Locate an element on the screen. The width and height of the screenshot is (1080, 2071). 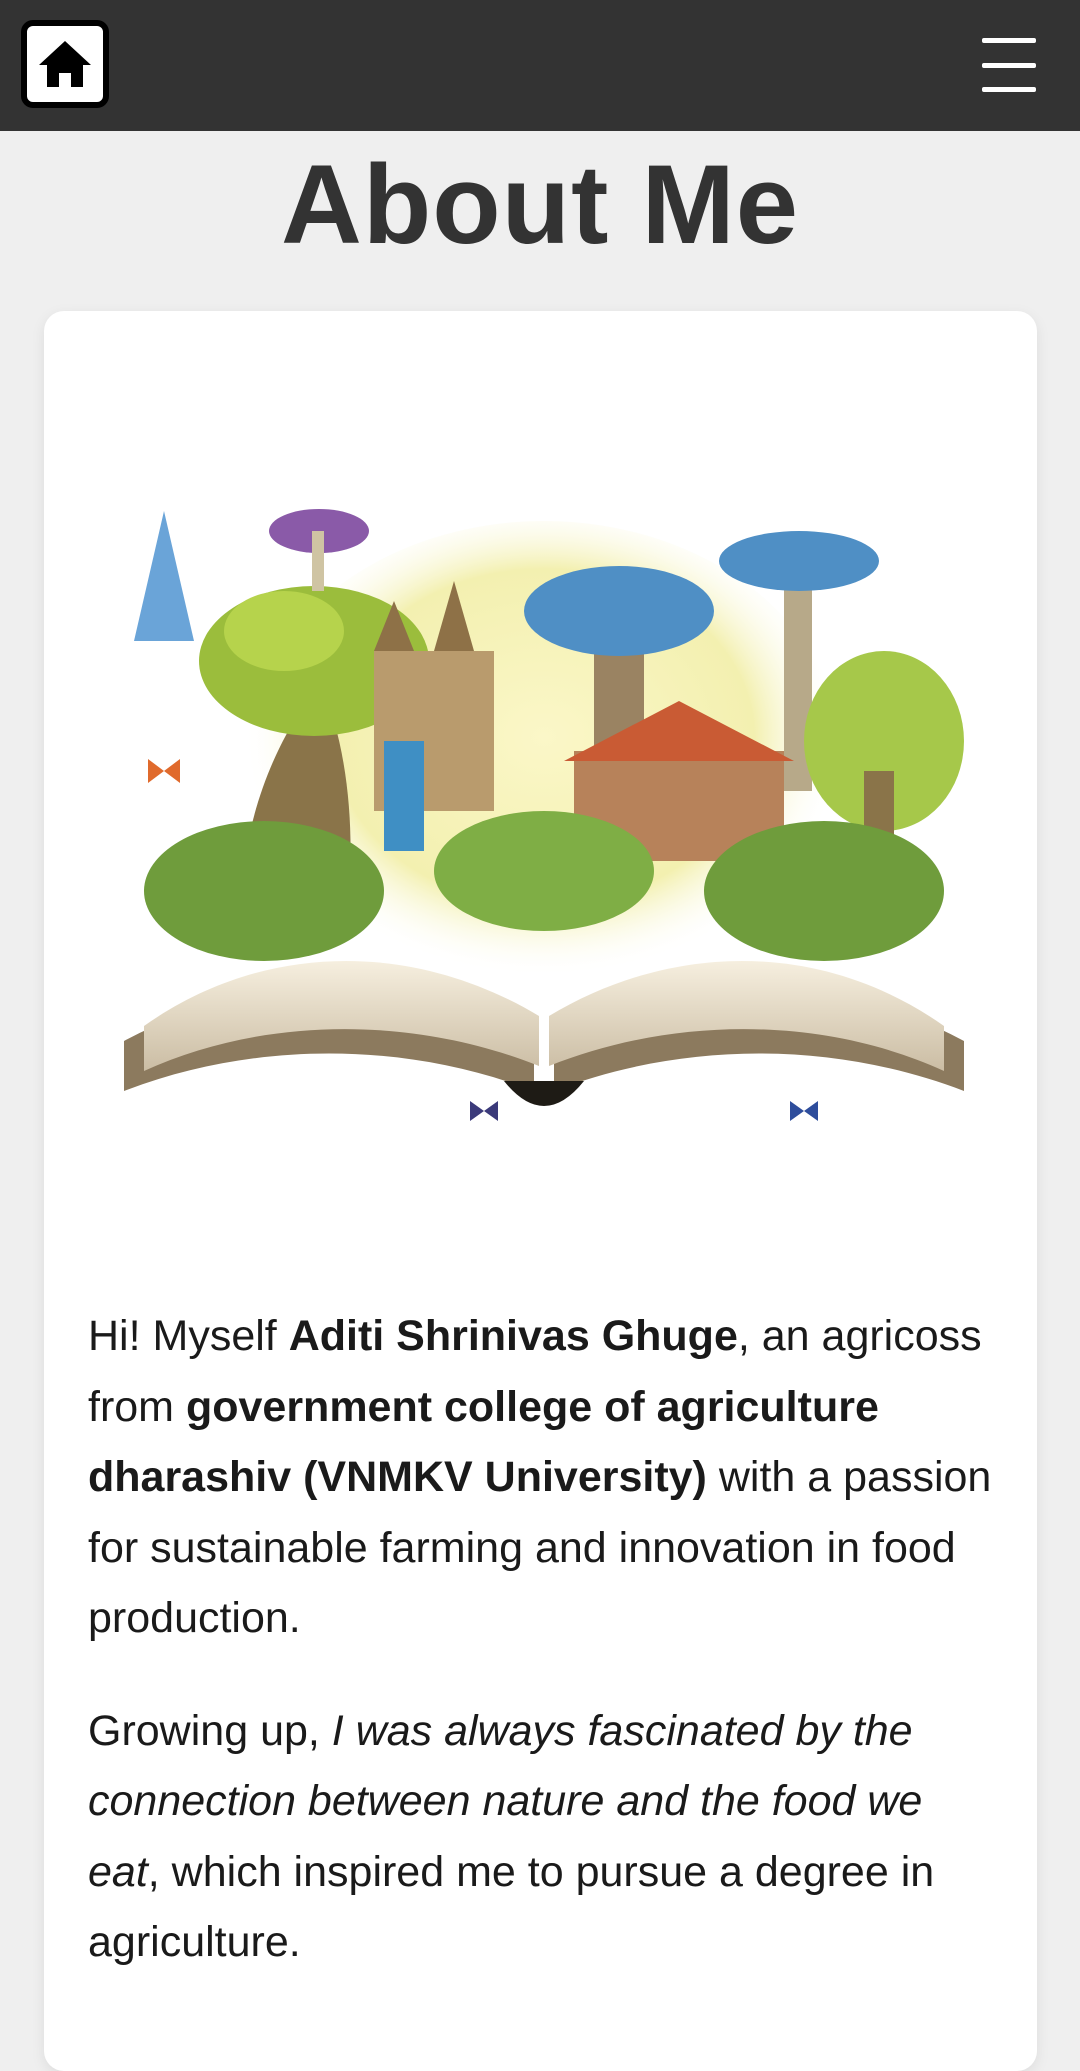
top-navigation-bar is located at coordinates (540, 65).